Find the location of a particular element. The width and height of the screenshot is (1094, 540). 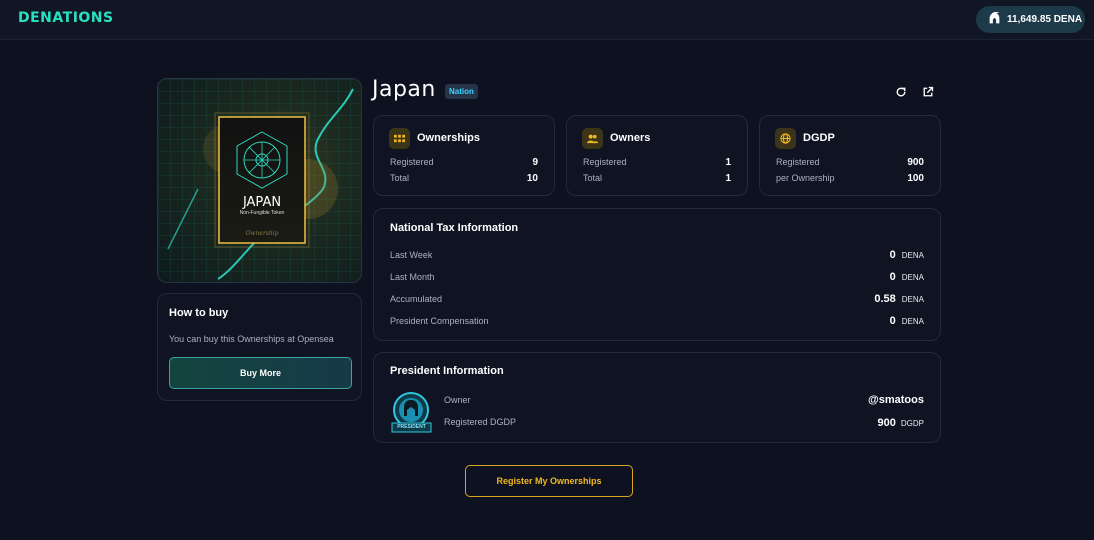

globe-icon is located at coordinates (785, 138).